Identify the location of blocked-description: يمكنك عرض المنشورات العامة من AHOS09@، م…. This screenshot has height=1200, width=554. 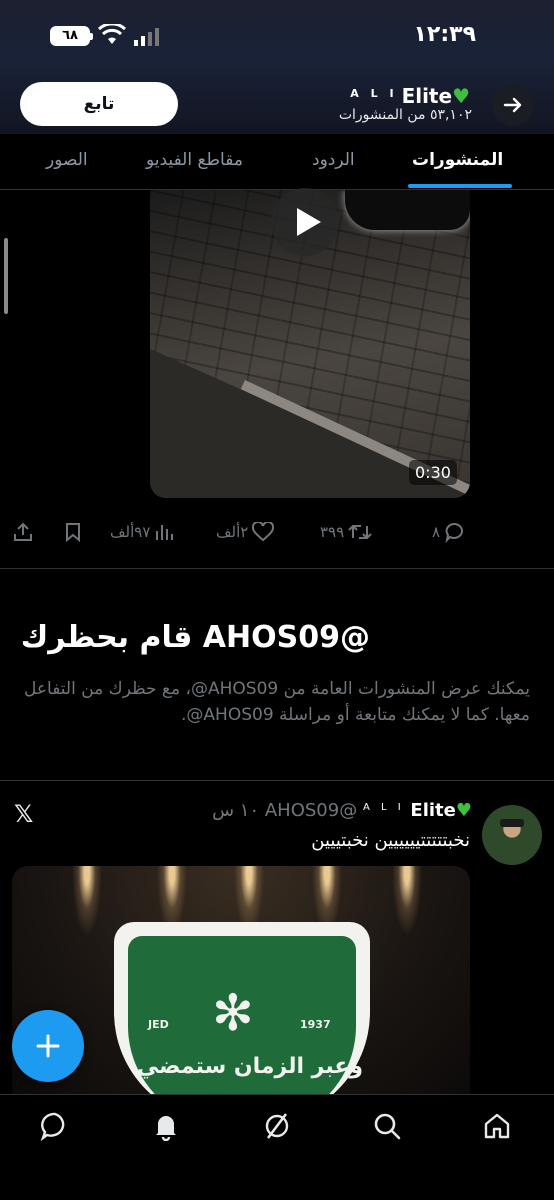
(277, 702).